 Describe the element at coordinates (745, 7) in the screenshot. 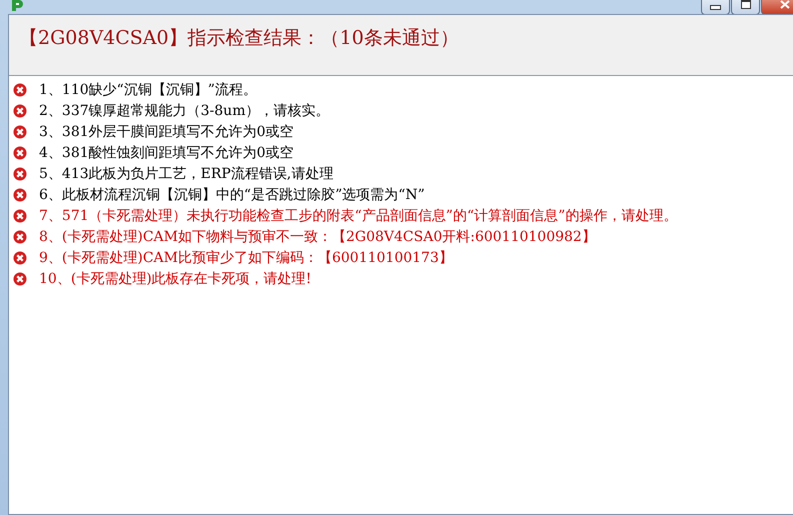

I see `maximize-button` at that location.